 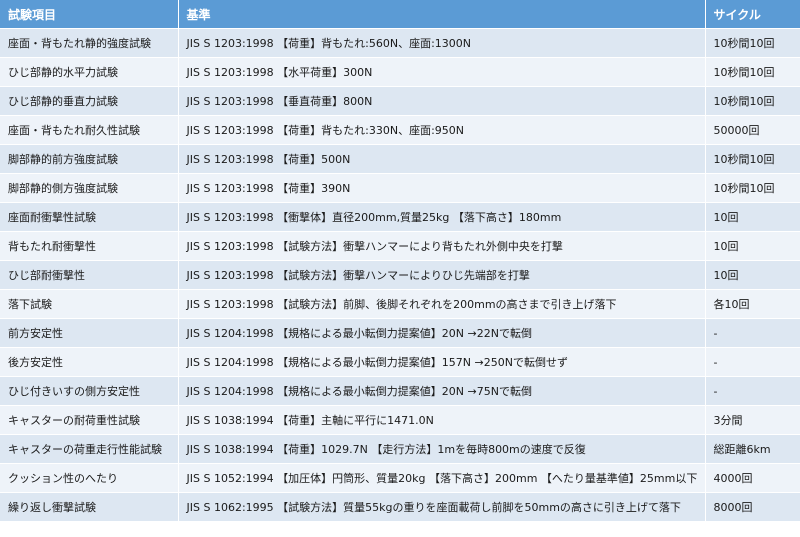 I want to click on test-item-cell: クッション性のへたり, so click(x=89, y=478).